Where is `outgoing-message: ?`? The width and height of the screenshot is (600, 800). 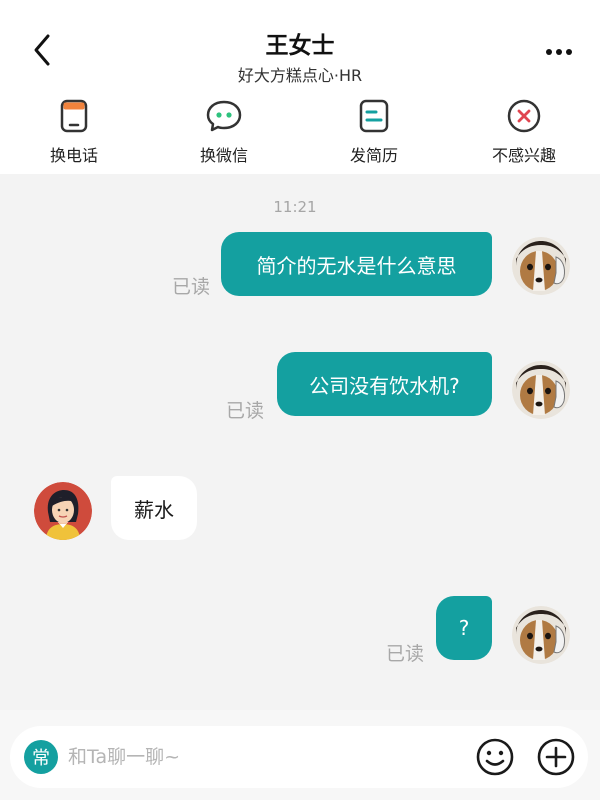 outgoing-message: ? is located at coordinates (464, 628).